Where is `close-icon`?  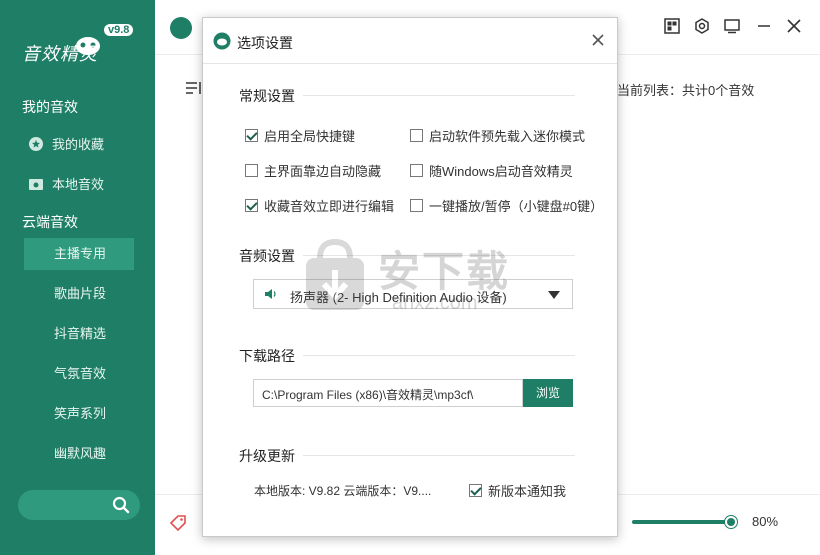
close-icon is located at coordinates (794, 27).